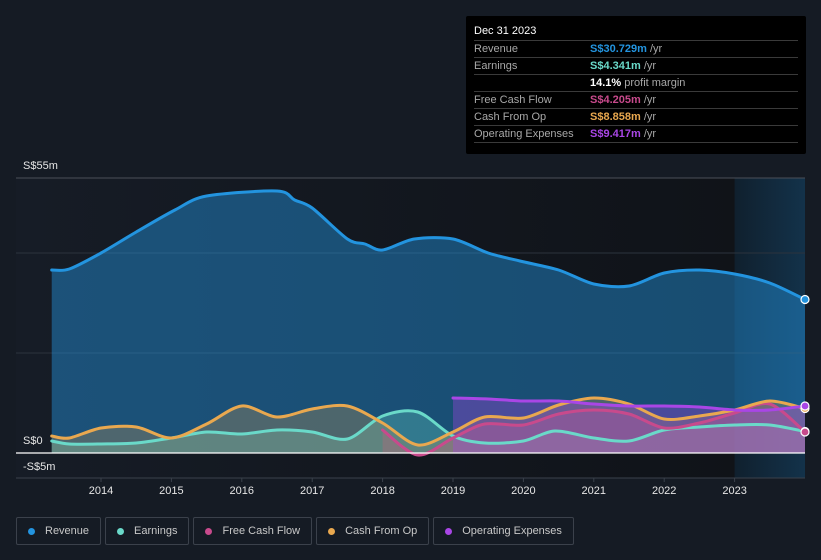  What do you see at coordinates (623, 134) in the screenshot?
I see `tooltip-value: S$9.417m /yr` at bounding box center [623, 134].